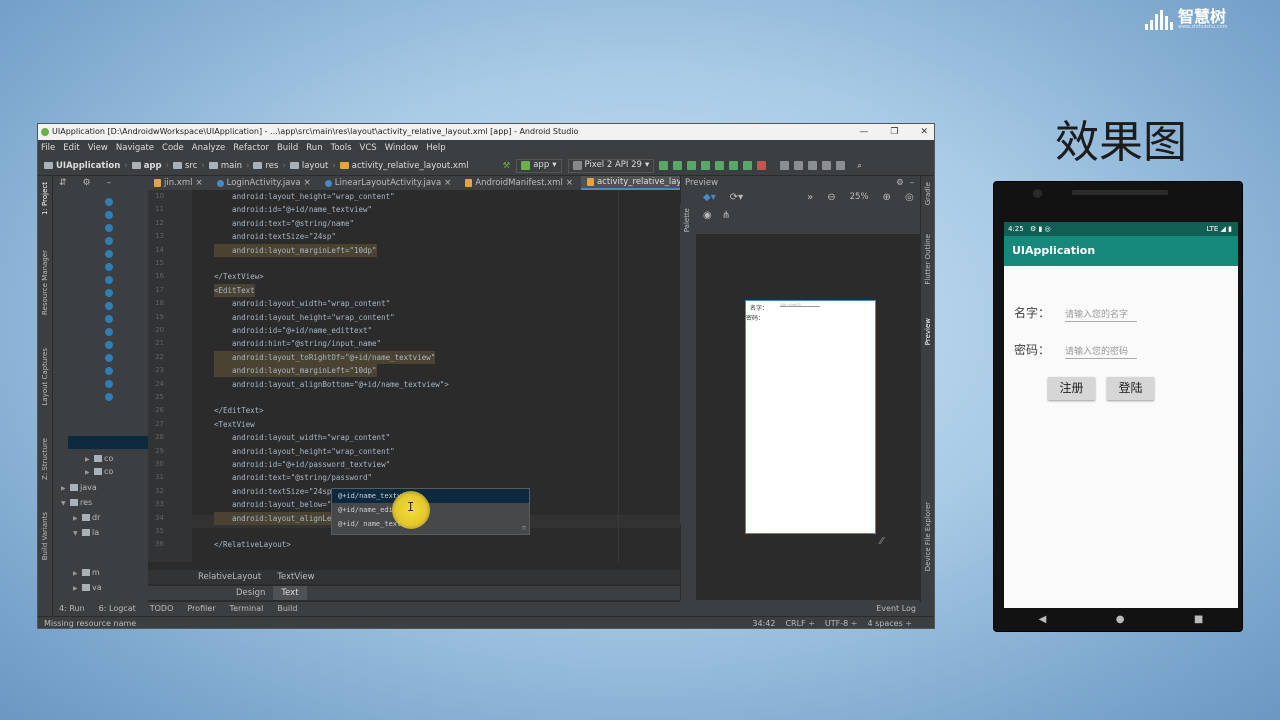  Describe the element at coordinates (841, 165) in the screenshot. I see `layout-inspector-icon` at that location.